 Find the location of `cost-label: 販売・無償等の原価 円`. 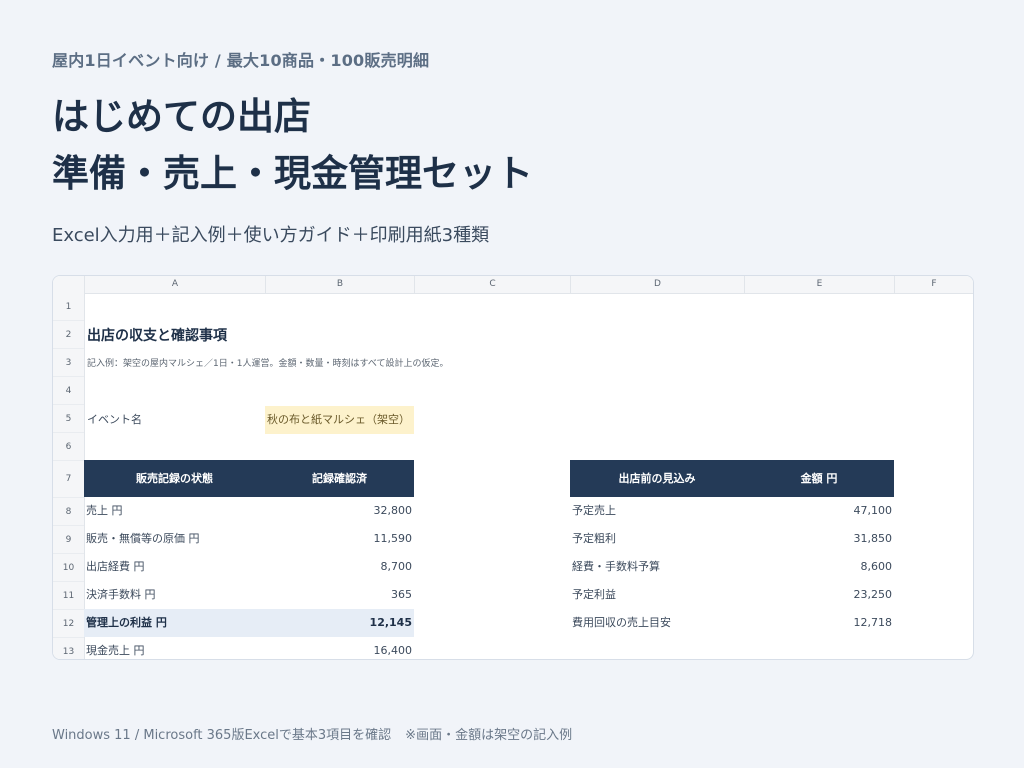

cost-label: 販売・無償等の原価 円 is located at coordinates (174, 539).